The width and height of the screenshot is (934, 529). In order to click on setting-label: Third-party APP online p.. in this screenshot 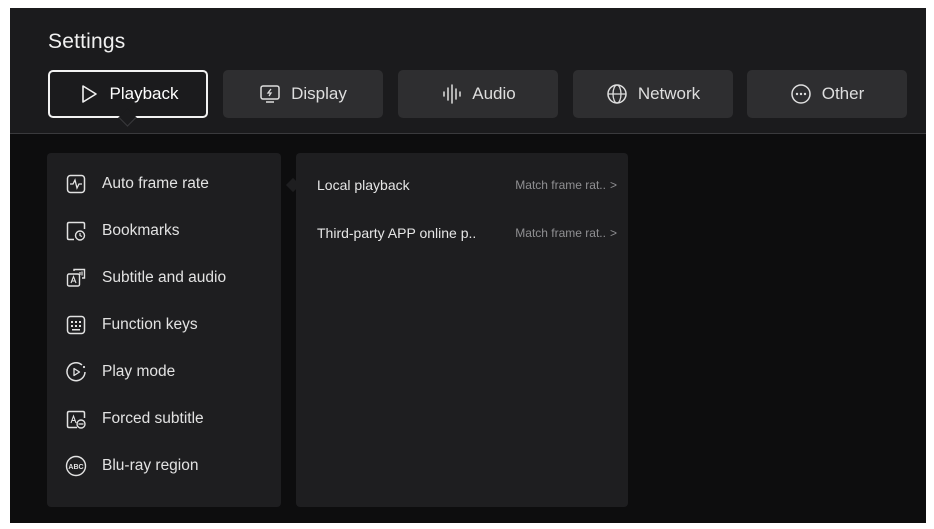, I will do `click(397, 233)`.